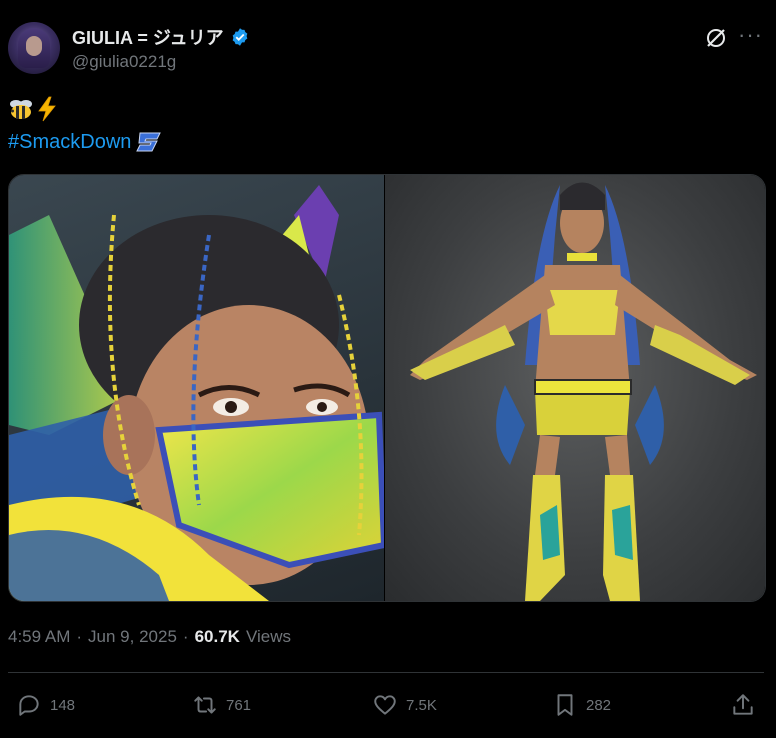  What do you see at coordinates (581, 705) in the screenshot?
I see `bookmark-button: 282` at bounding box center [581, 705].